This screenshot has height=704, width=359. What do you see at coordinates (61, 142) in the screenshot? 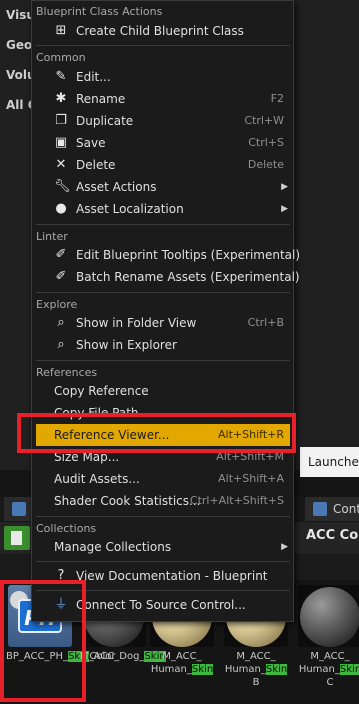
I see `save-icon: ▣` at bounding box center [61, 142].